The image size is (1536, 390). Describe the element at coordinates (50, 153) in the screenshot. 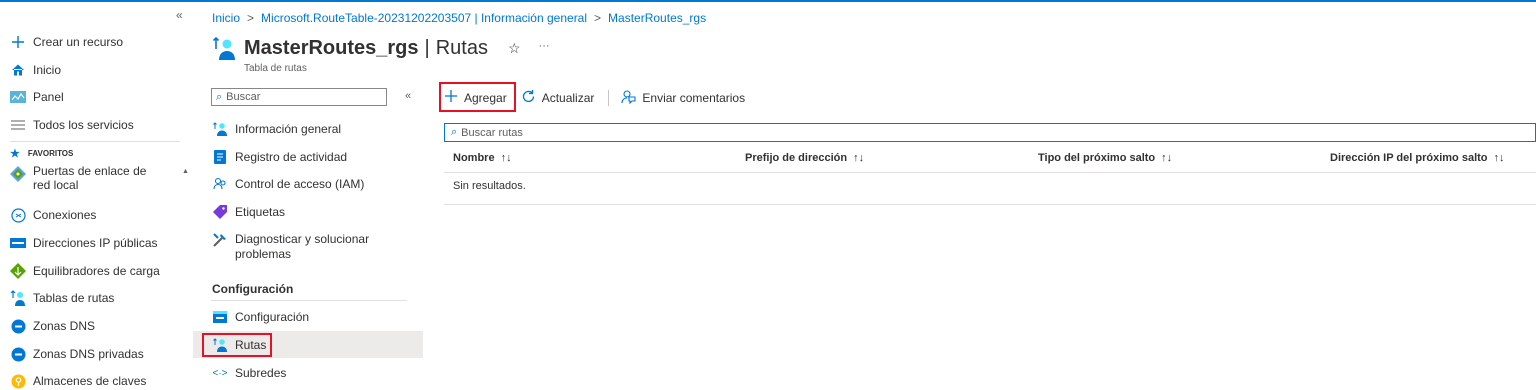

I see `favorites-label: FAVORITOS` at that location.